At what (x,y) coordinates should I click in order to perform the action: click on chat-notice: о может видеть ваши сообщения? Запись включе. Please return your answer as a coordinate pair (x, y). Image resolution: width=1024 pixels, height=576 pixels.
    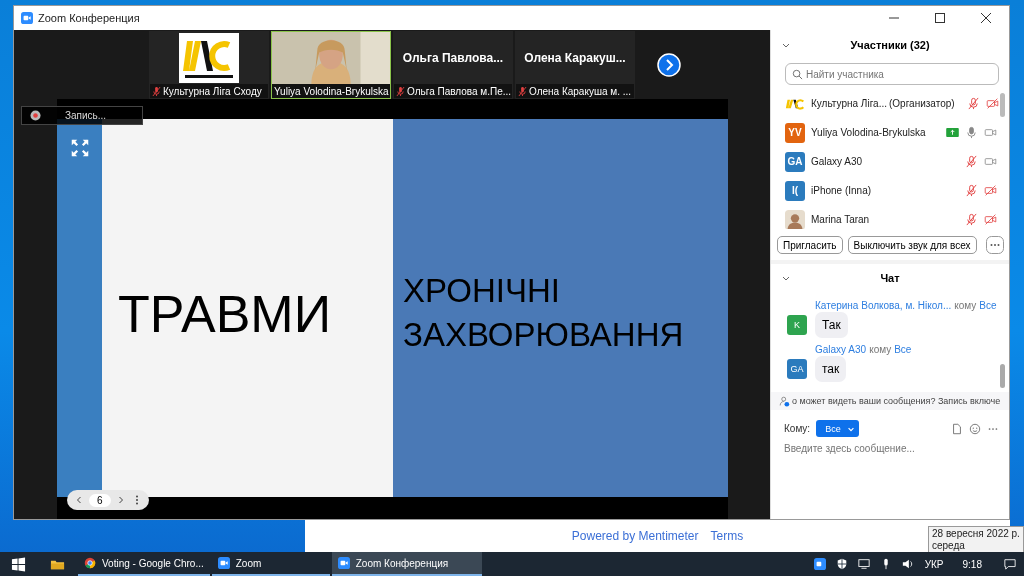
    Looking at the image, I should click on (896, 401).